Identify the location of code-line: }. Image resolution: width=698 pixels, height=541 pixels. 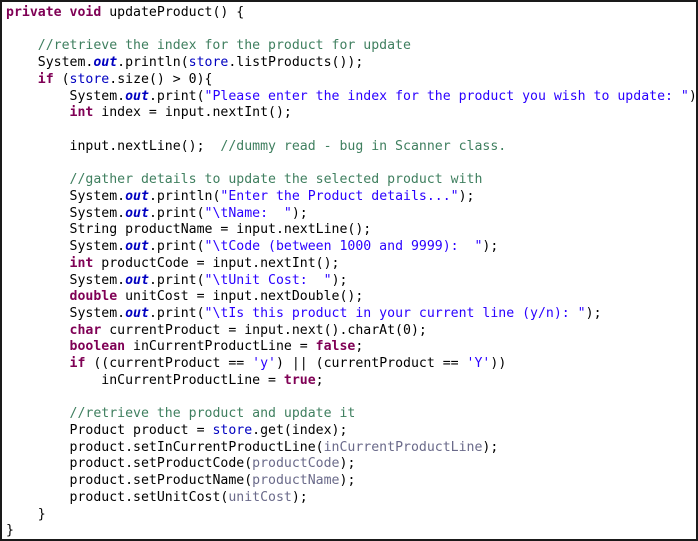
(351, 515).